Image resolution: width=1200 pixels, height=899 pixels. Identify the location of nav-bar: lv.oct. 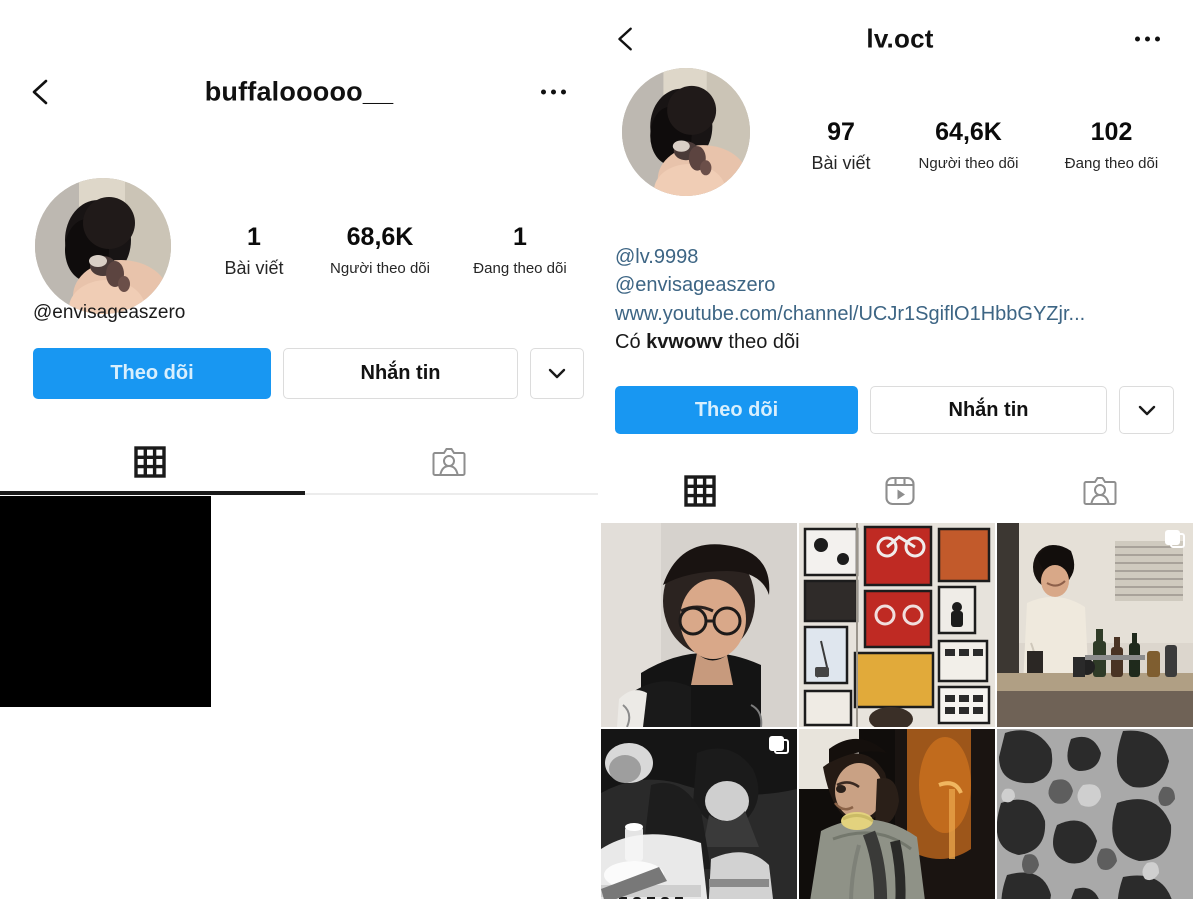
(900, 39).